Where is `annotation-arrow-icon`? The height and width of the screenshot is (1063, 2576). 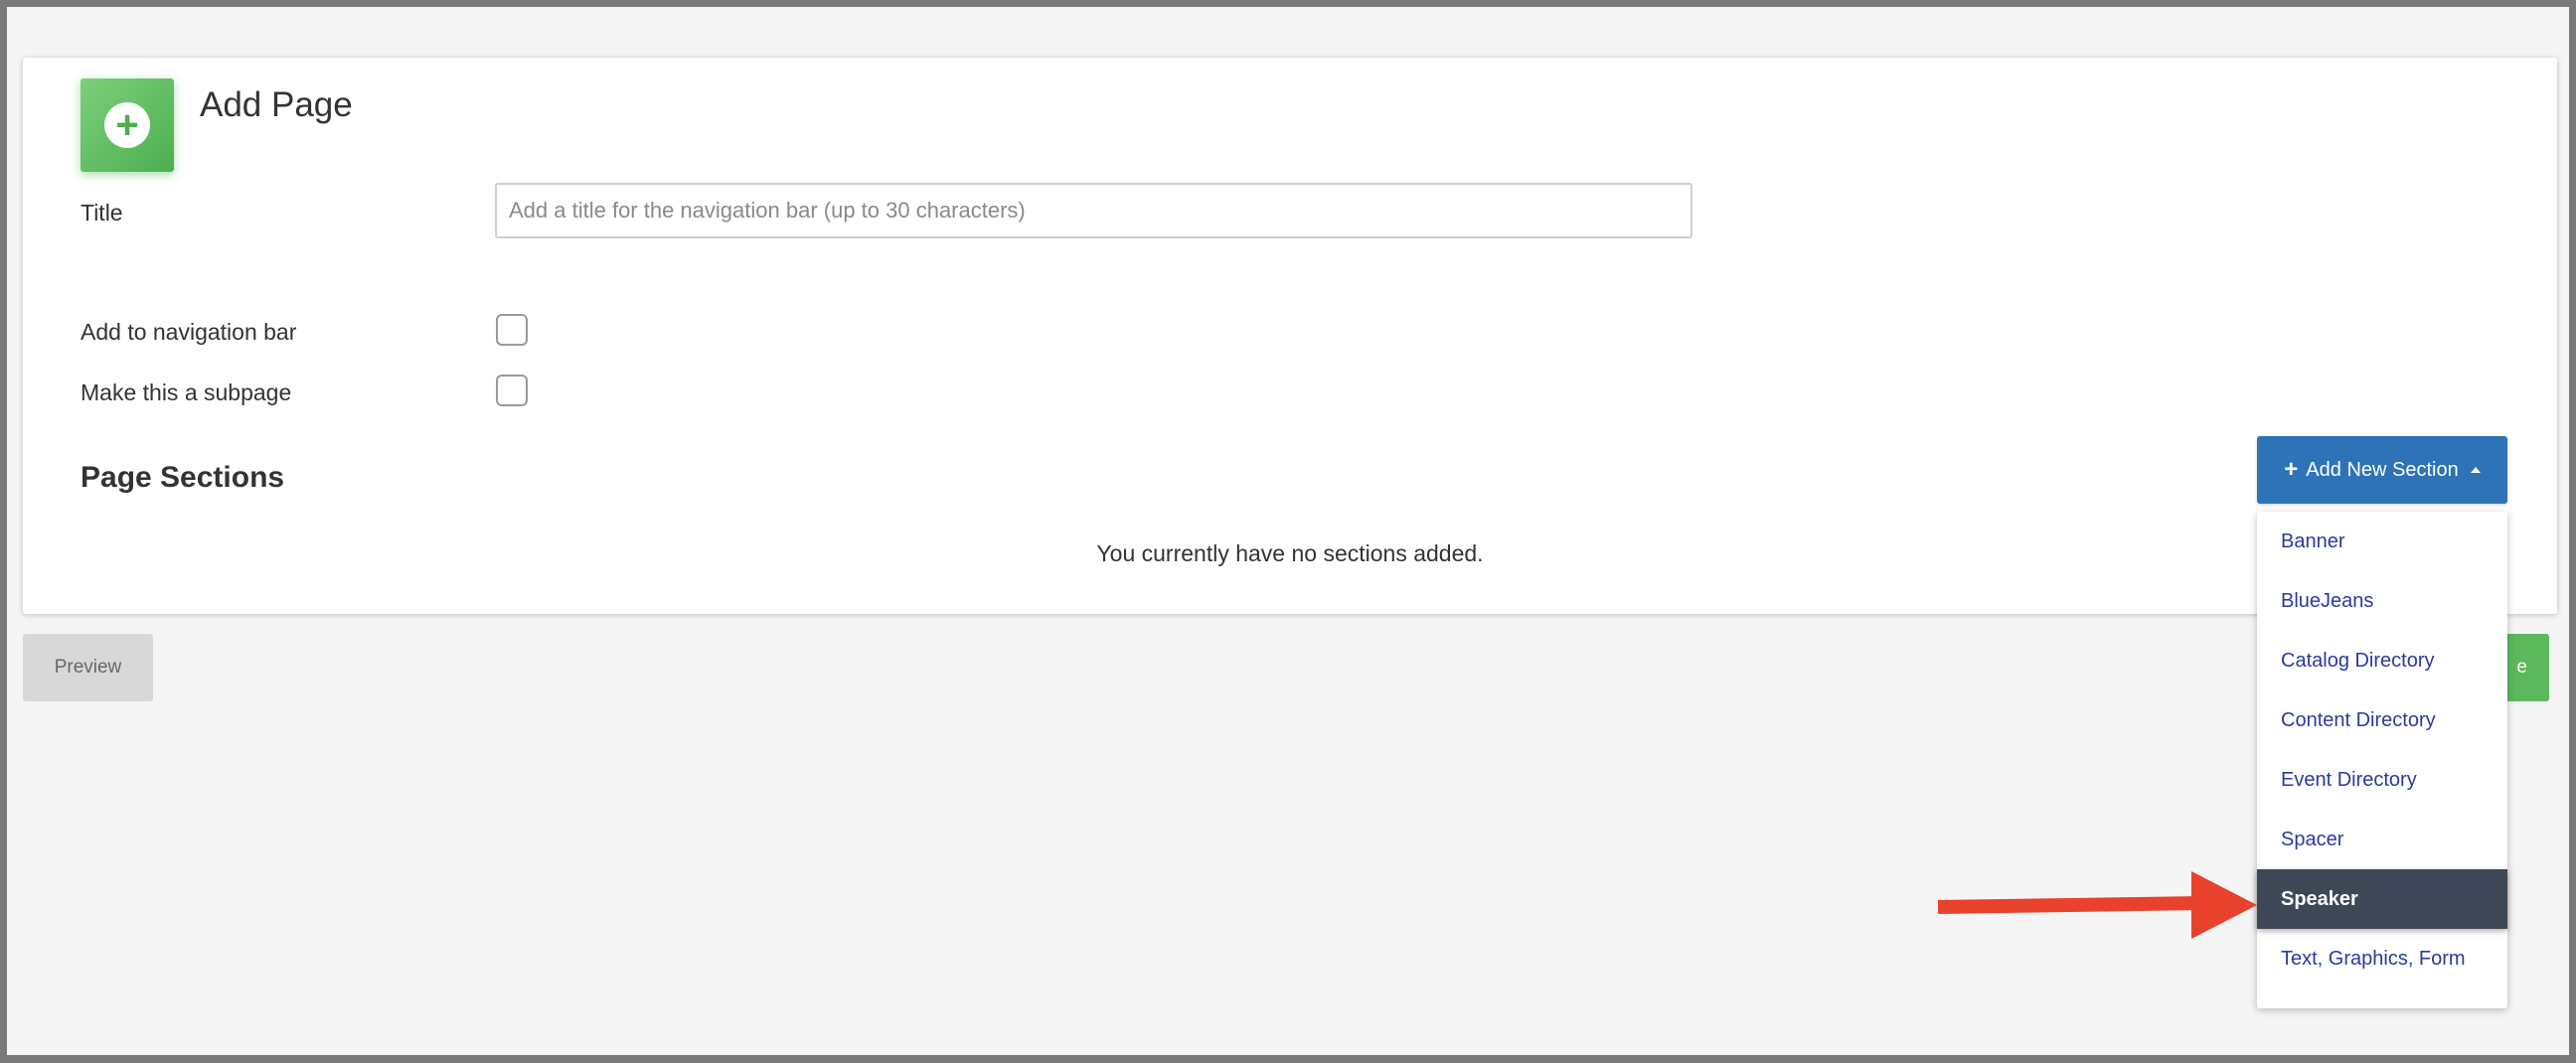 annotation-arrow-icon is located at coordinates (2097, 905).